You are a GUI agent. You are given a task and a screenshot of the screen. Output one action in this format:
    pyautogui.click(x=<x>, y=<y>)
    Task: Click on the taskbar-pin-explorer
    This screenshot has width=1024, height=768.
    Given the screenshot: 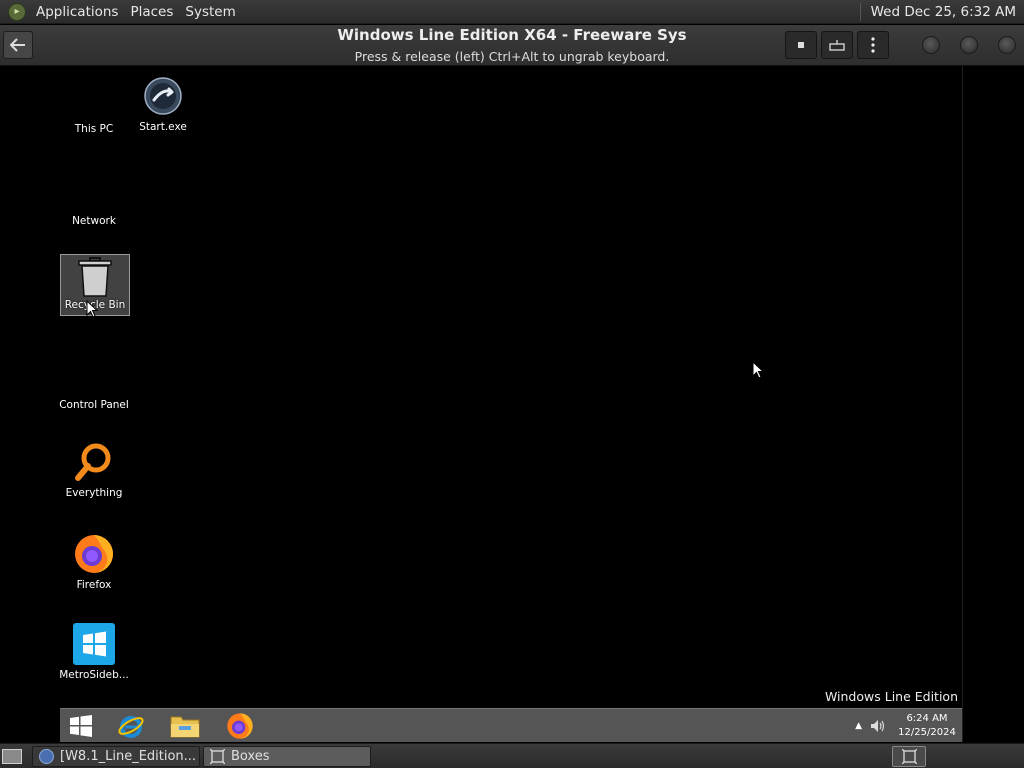 What is the action you would take?
    pyautogui.click(x=185, y=726)
    